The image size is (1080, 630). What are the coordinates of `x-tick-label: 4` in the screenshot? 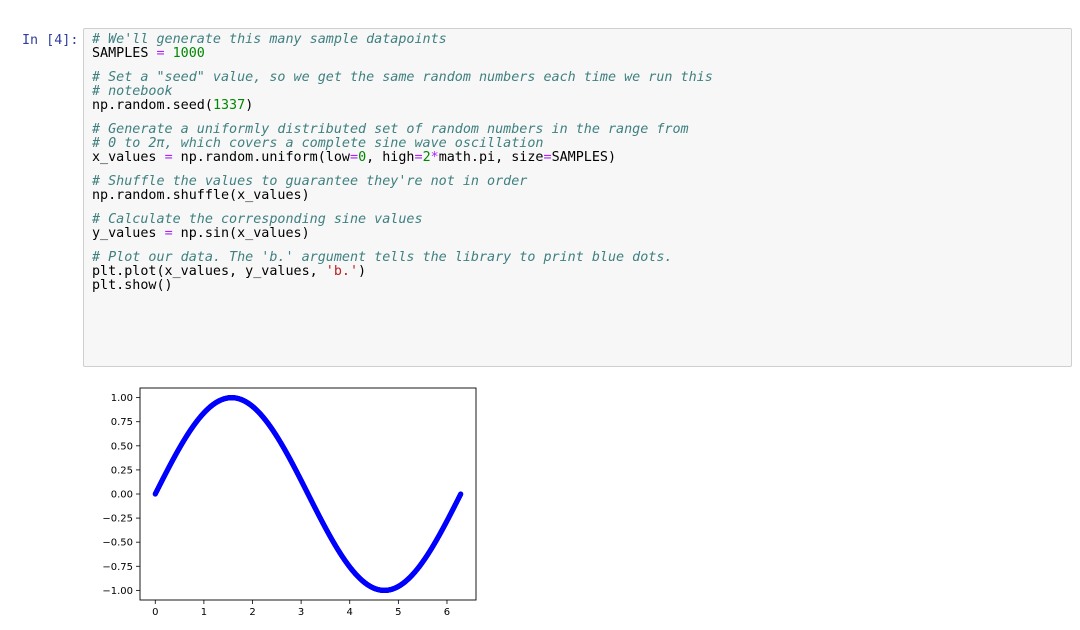 It's located at (350, 612).